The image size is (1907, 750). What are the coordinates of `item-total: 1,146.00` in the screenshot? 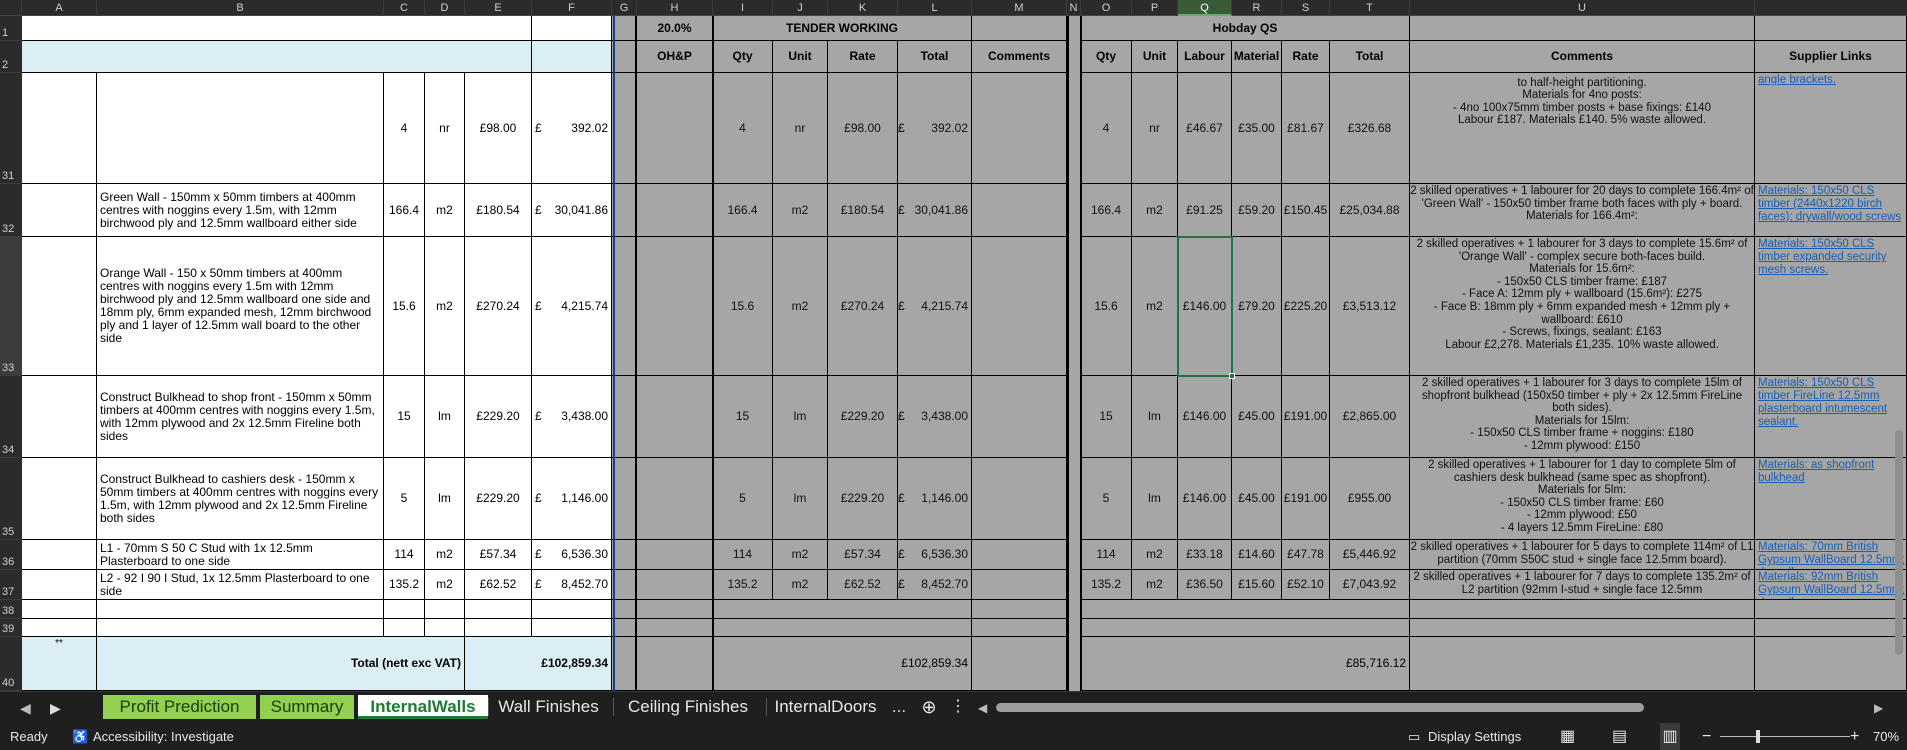 It's located at (572, 499).